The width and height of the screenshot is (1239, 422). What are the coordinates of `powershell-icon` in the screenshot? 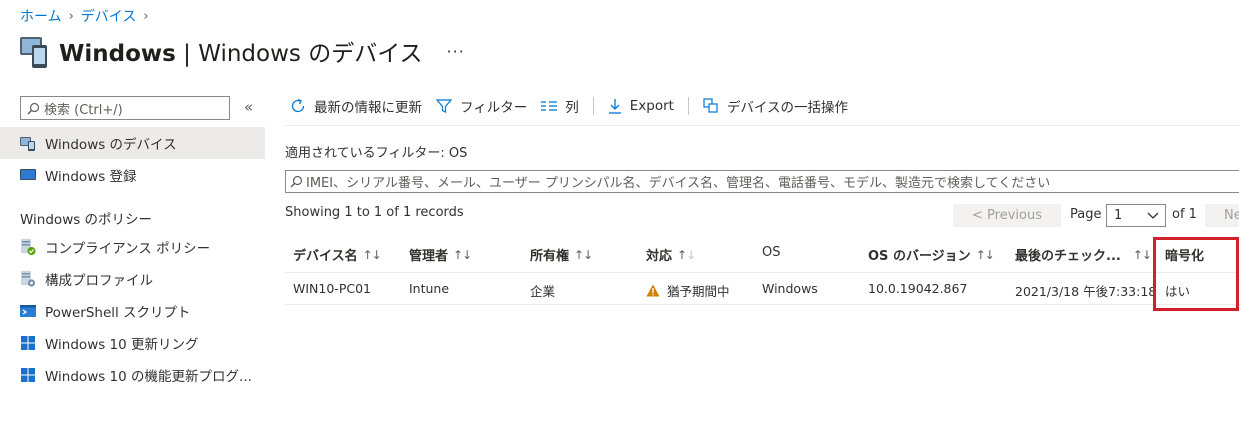 It's located at (28, 311).